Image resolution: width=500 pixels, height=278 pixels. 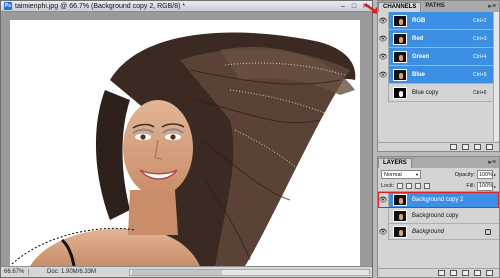 What do you see at coordinates (470, 186) in the screenshot?
I see `fill-label: Fill:` at bounding box center [470, 186].